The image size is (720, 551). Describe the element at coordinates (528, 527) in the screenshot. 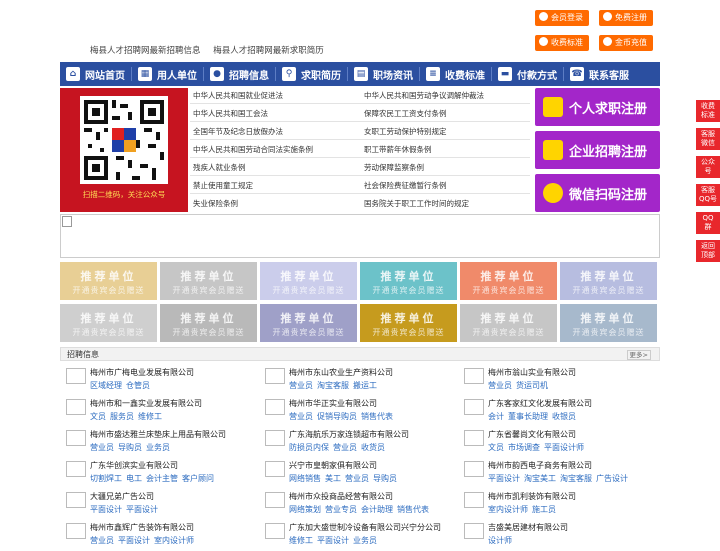

I see `company-name-link: 吉盛美居建材有限公司` at that location.